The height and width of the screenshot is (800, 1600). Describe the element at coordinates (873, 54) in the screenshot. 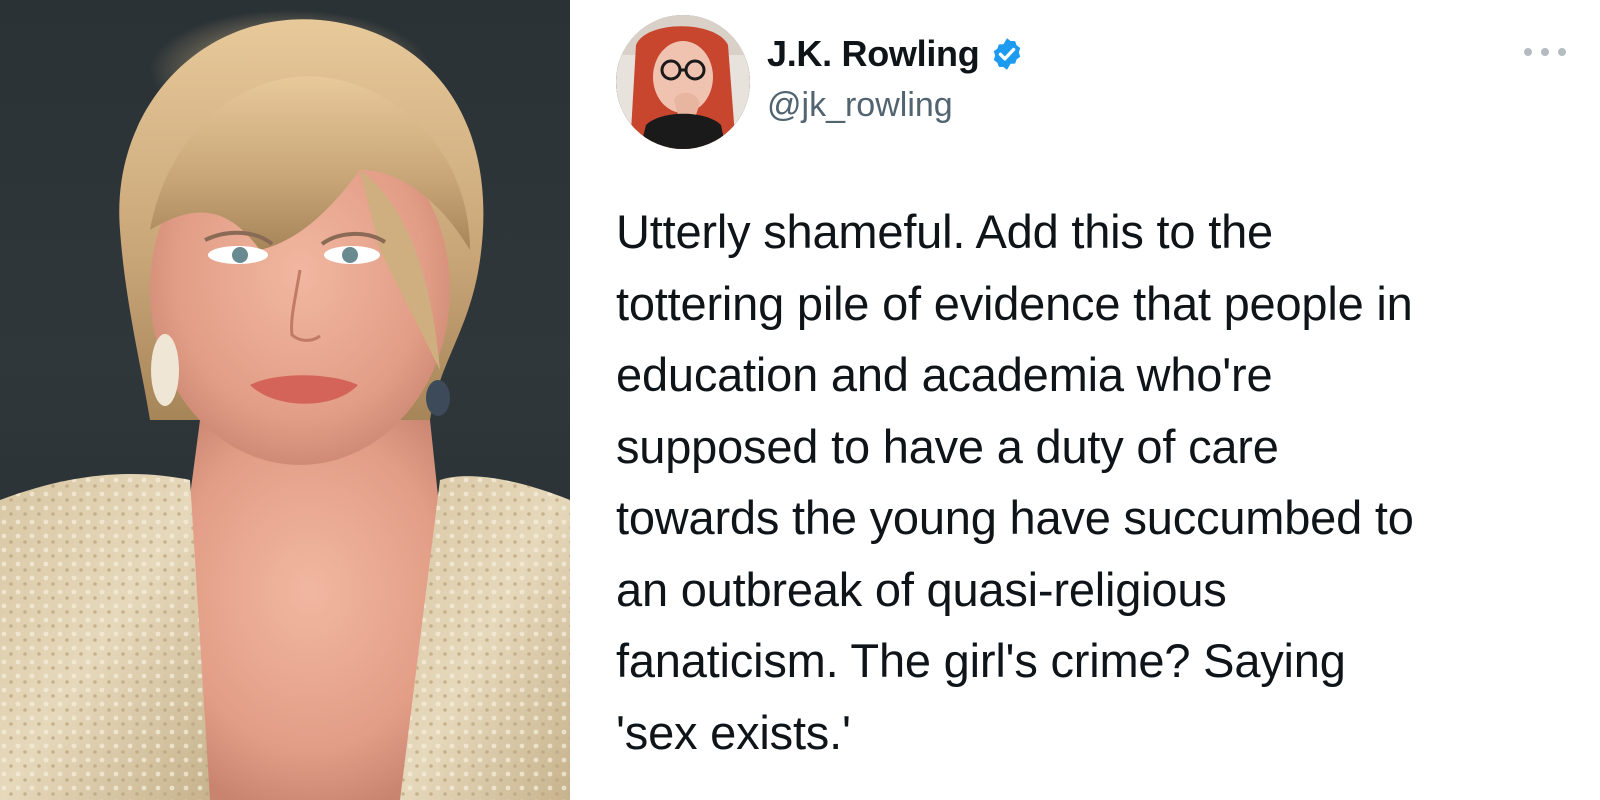

I see `display-name: J.K. Rowling` at that location.